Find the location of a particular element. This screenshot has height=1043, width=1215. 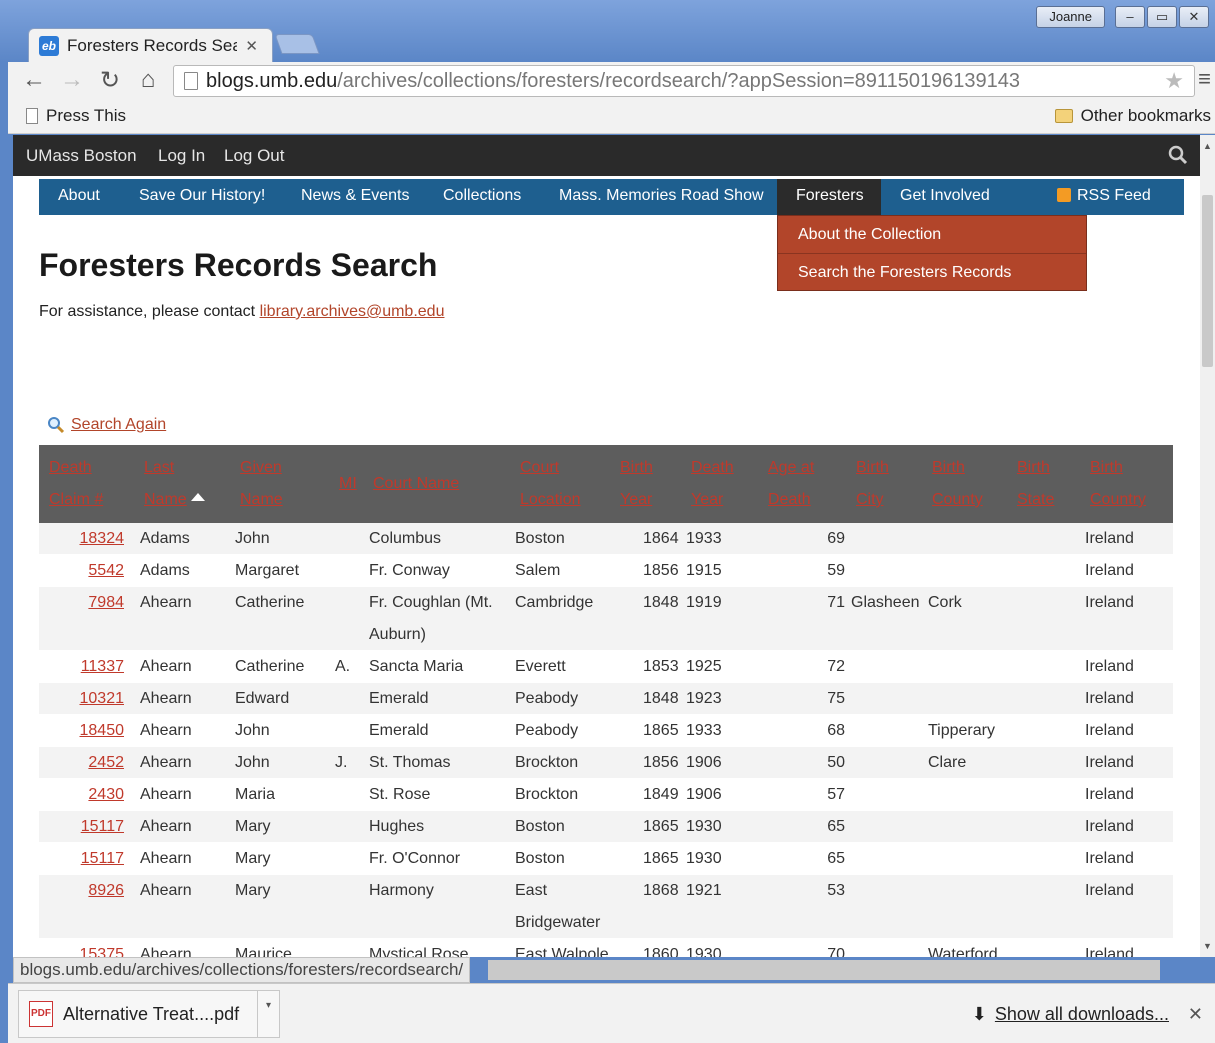

umass-boston-link: UMass Boston is located at coordinates (81, 156).